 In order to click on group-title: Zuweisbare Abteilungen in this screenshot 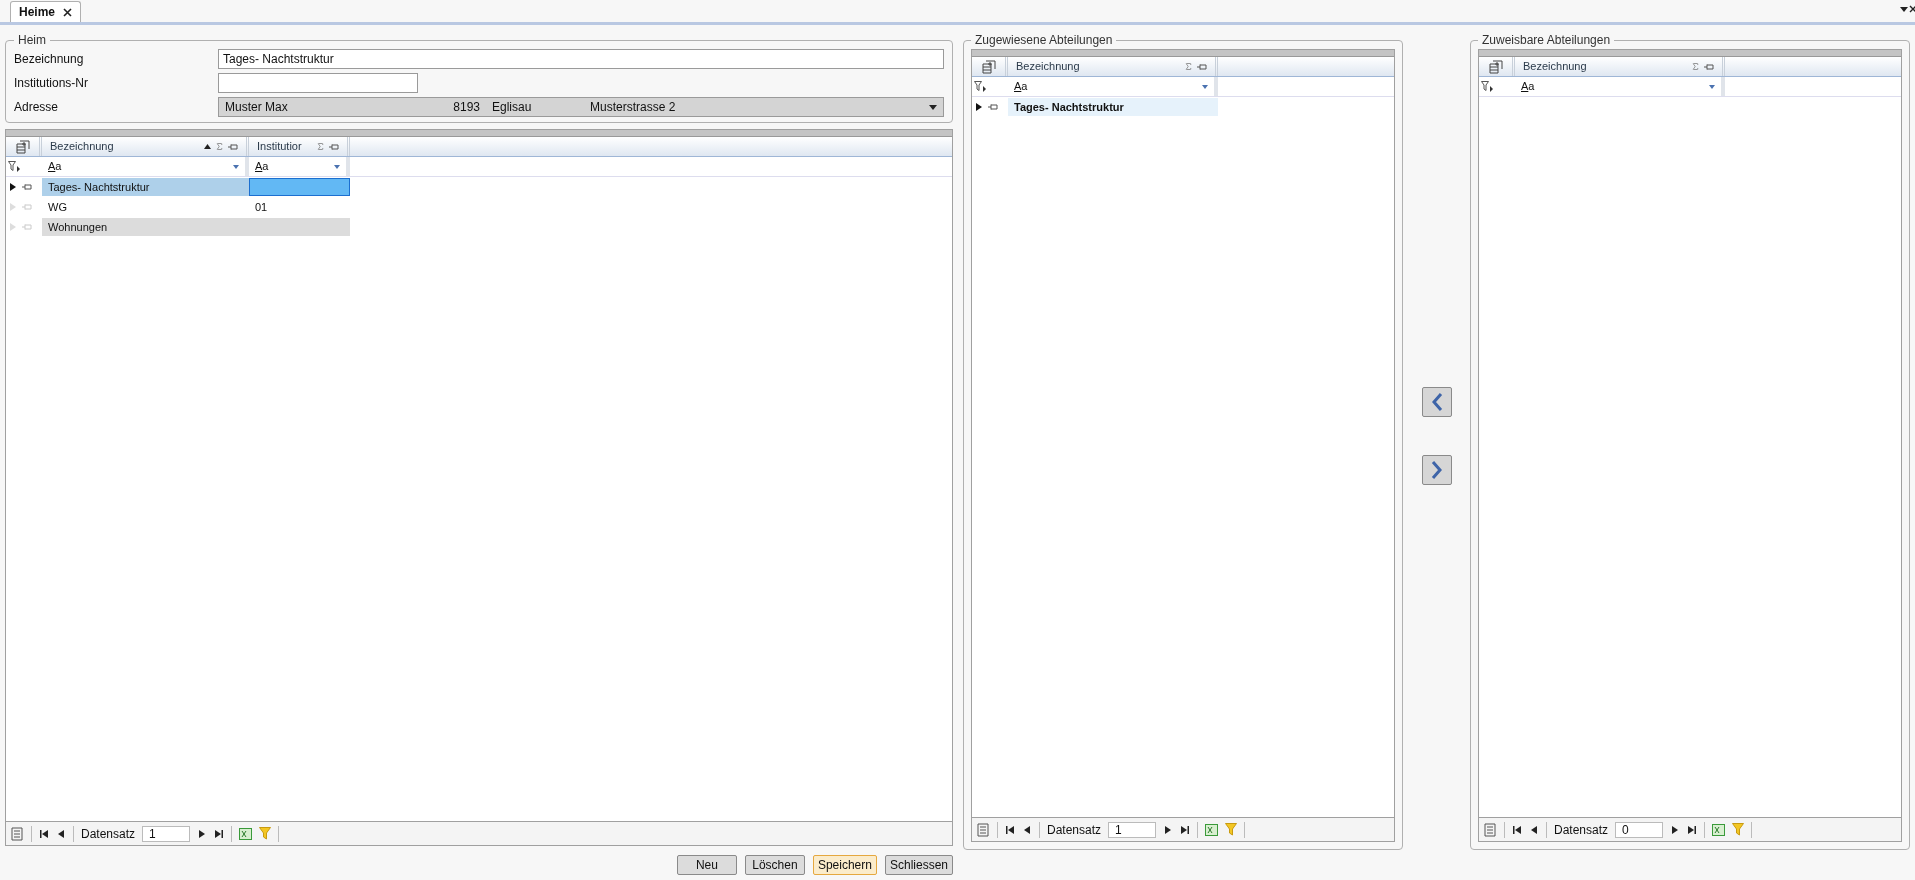, I will do `click(1546, 40)`.